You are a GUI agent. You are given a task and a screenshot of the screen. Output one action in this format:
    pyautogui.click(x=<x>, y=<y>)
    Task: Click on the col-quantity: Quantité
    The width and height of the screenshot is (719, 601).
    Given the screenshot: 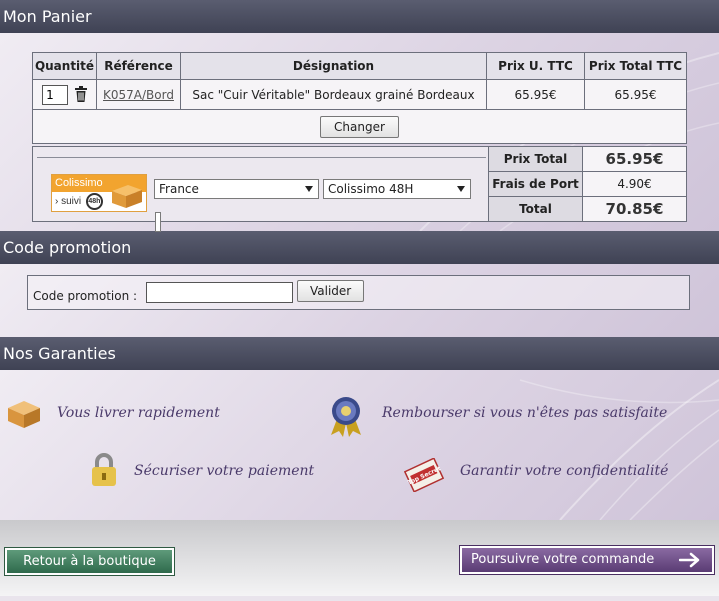 What is the action you would take?
    pyautogui.click(x=64, y=66)
    